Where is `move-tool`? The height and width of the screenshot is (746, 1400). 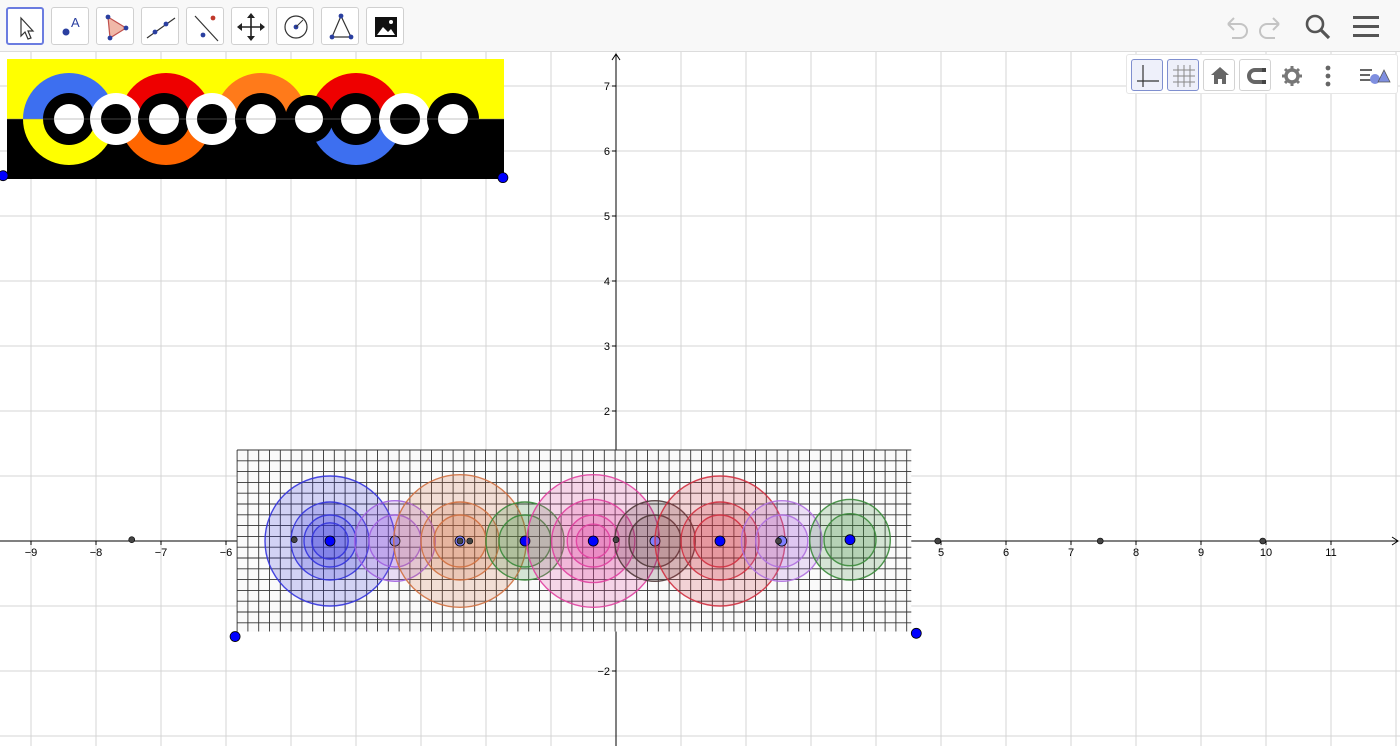 move-tool is located at coordinates (25, 26).